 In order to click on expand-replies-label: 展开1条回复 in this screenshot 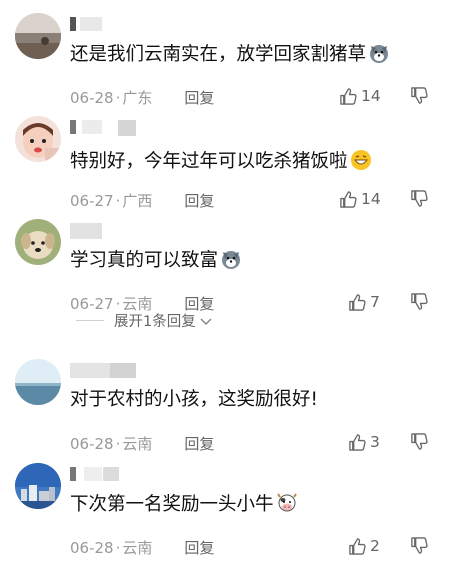, I will do `click(155, 322)`.